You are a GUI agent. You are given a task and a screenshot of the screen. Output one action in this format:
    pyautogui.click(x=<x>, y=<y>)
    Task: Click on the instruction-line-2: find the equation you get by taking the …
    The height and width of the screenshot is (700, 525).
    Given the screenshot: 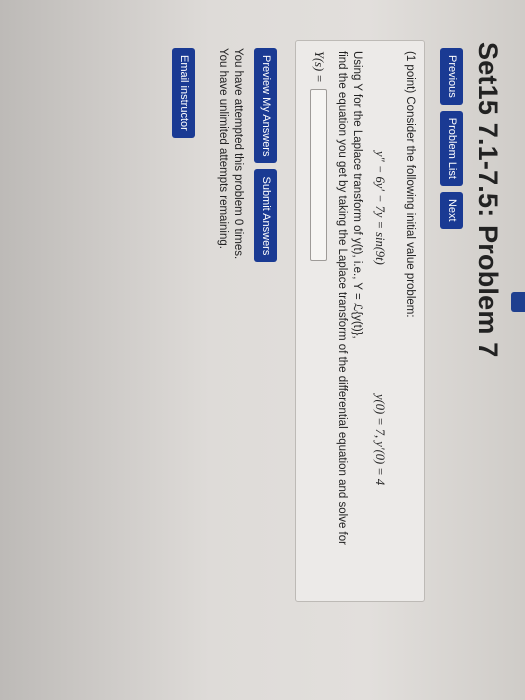 What is the action you would take?
    pyautogui.click(x=342, y=298)
    